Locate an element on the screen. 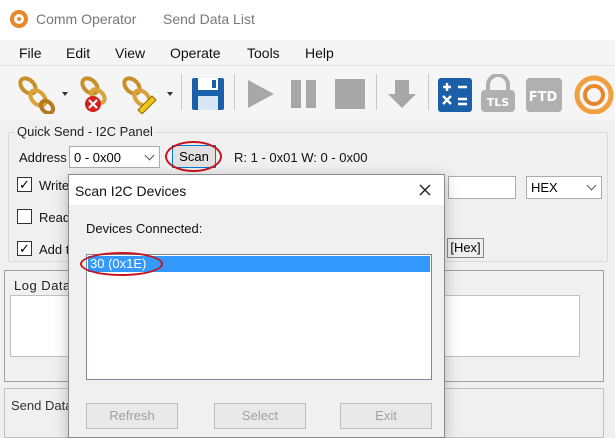 The image size is (615, 438). menu-edit: Edit is located at coordinates (78, 53).